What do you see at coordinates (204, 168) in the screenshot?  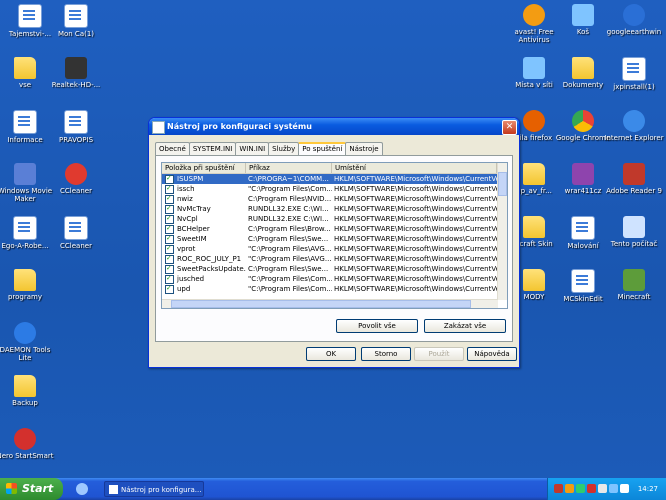 I see `column-header-item: Položka při spuštění` at bounding box center [204, 168].